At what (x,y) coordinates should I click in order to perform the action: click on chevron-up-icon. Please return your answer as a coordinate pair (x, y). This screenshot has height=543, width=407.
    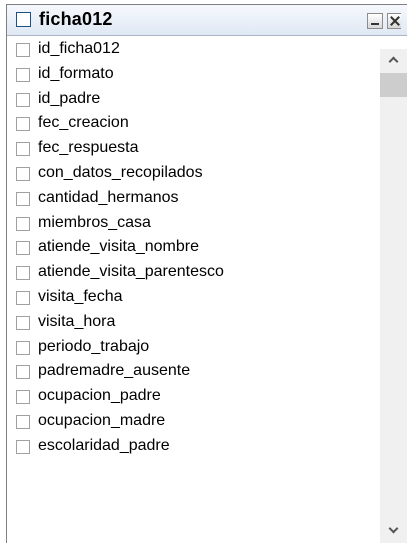
    Looking at the image, I should click on (393, 61).